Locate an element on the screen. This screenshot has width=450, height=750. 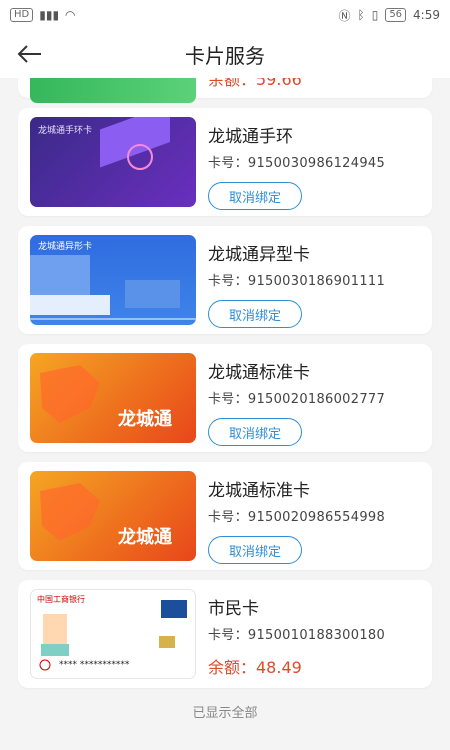
back-button is located at coordinates (29, 54).